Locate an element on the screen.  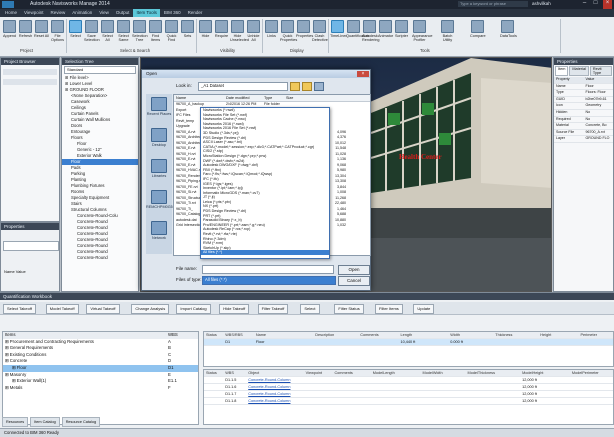
grid-column-header: ModelLength is located at coordinates (396, 373).